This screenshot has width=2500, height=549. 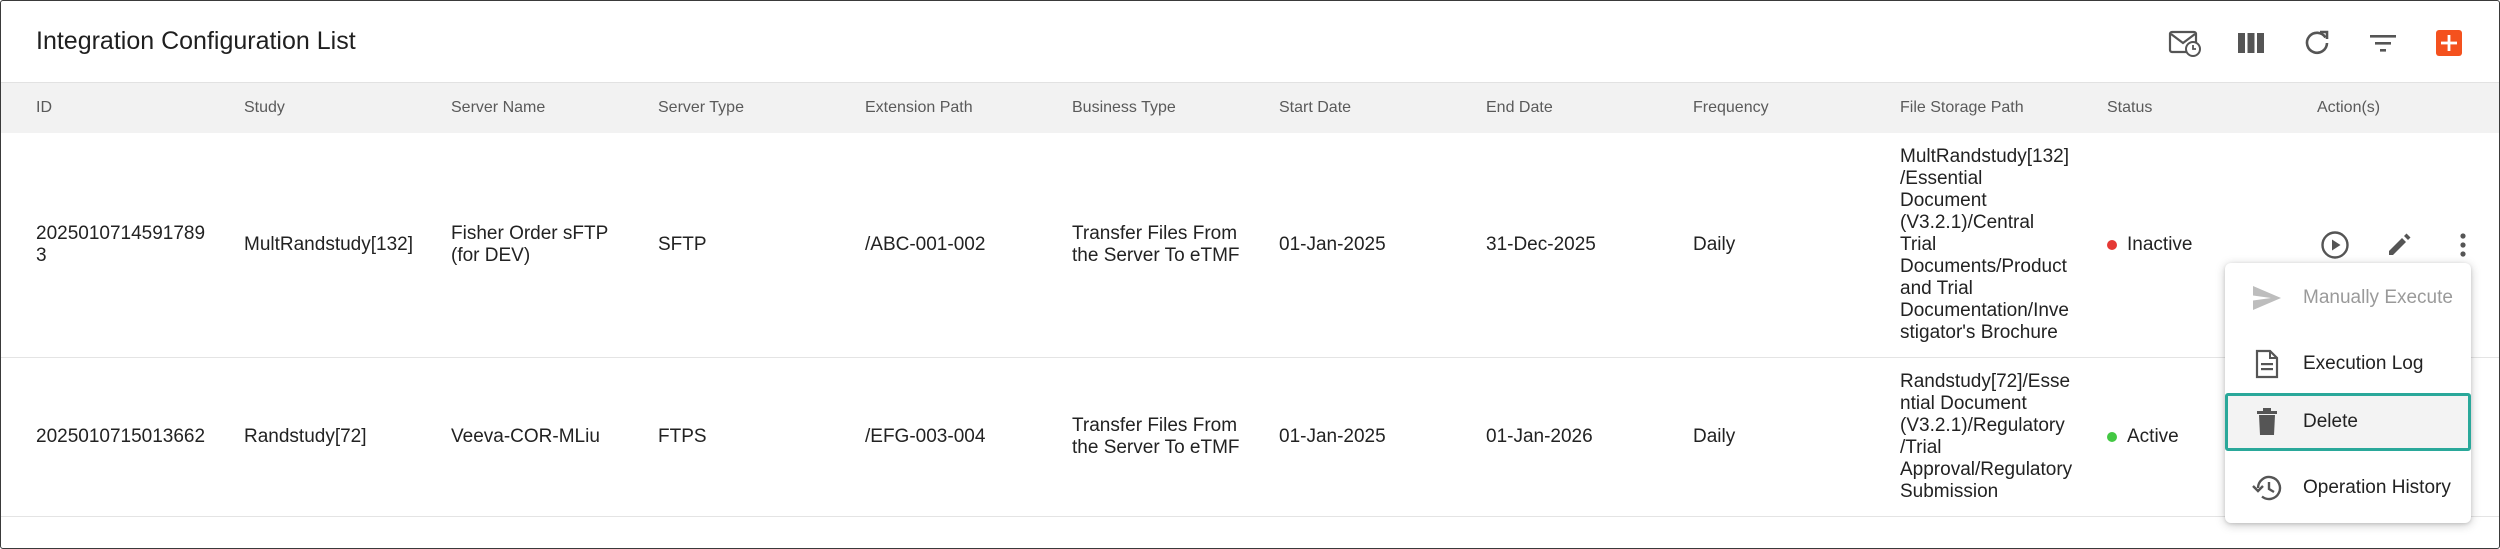 I want to click on cell-server-type: FTPS, so click(x=682, y=436).